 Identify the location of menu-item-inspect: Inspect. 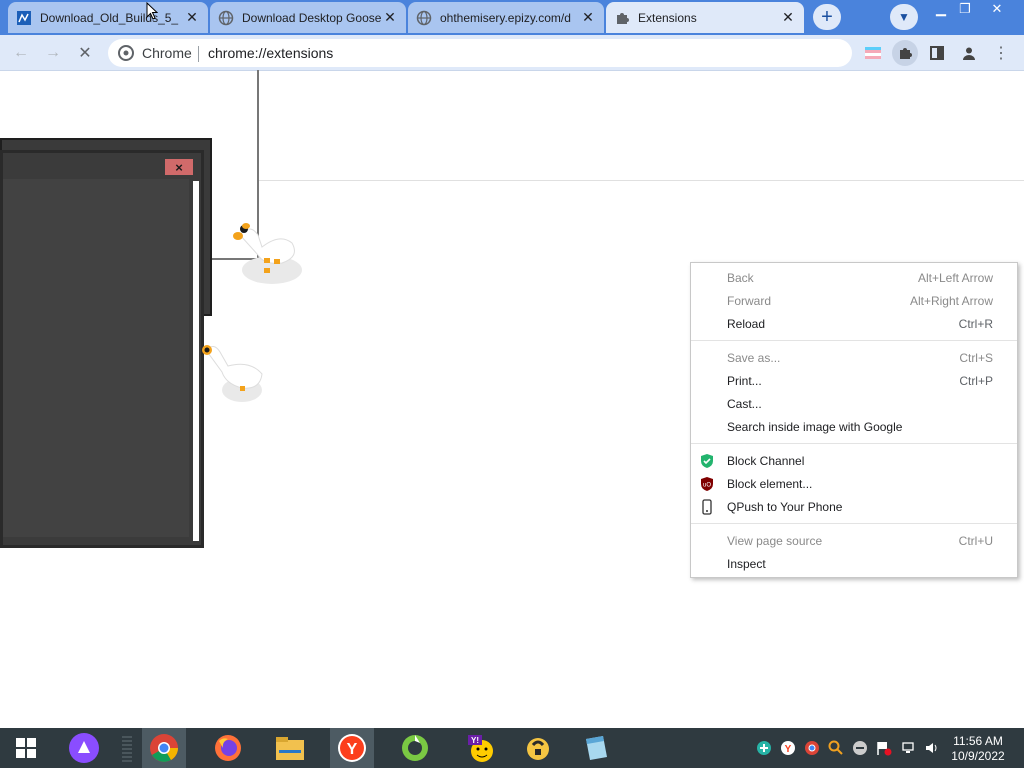
(854, 564).